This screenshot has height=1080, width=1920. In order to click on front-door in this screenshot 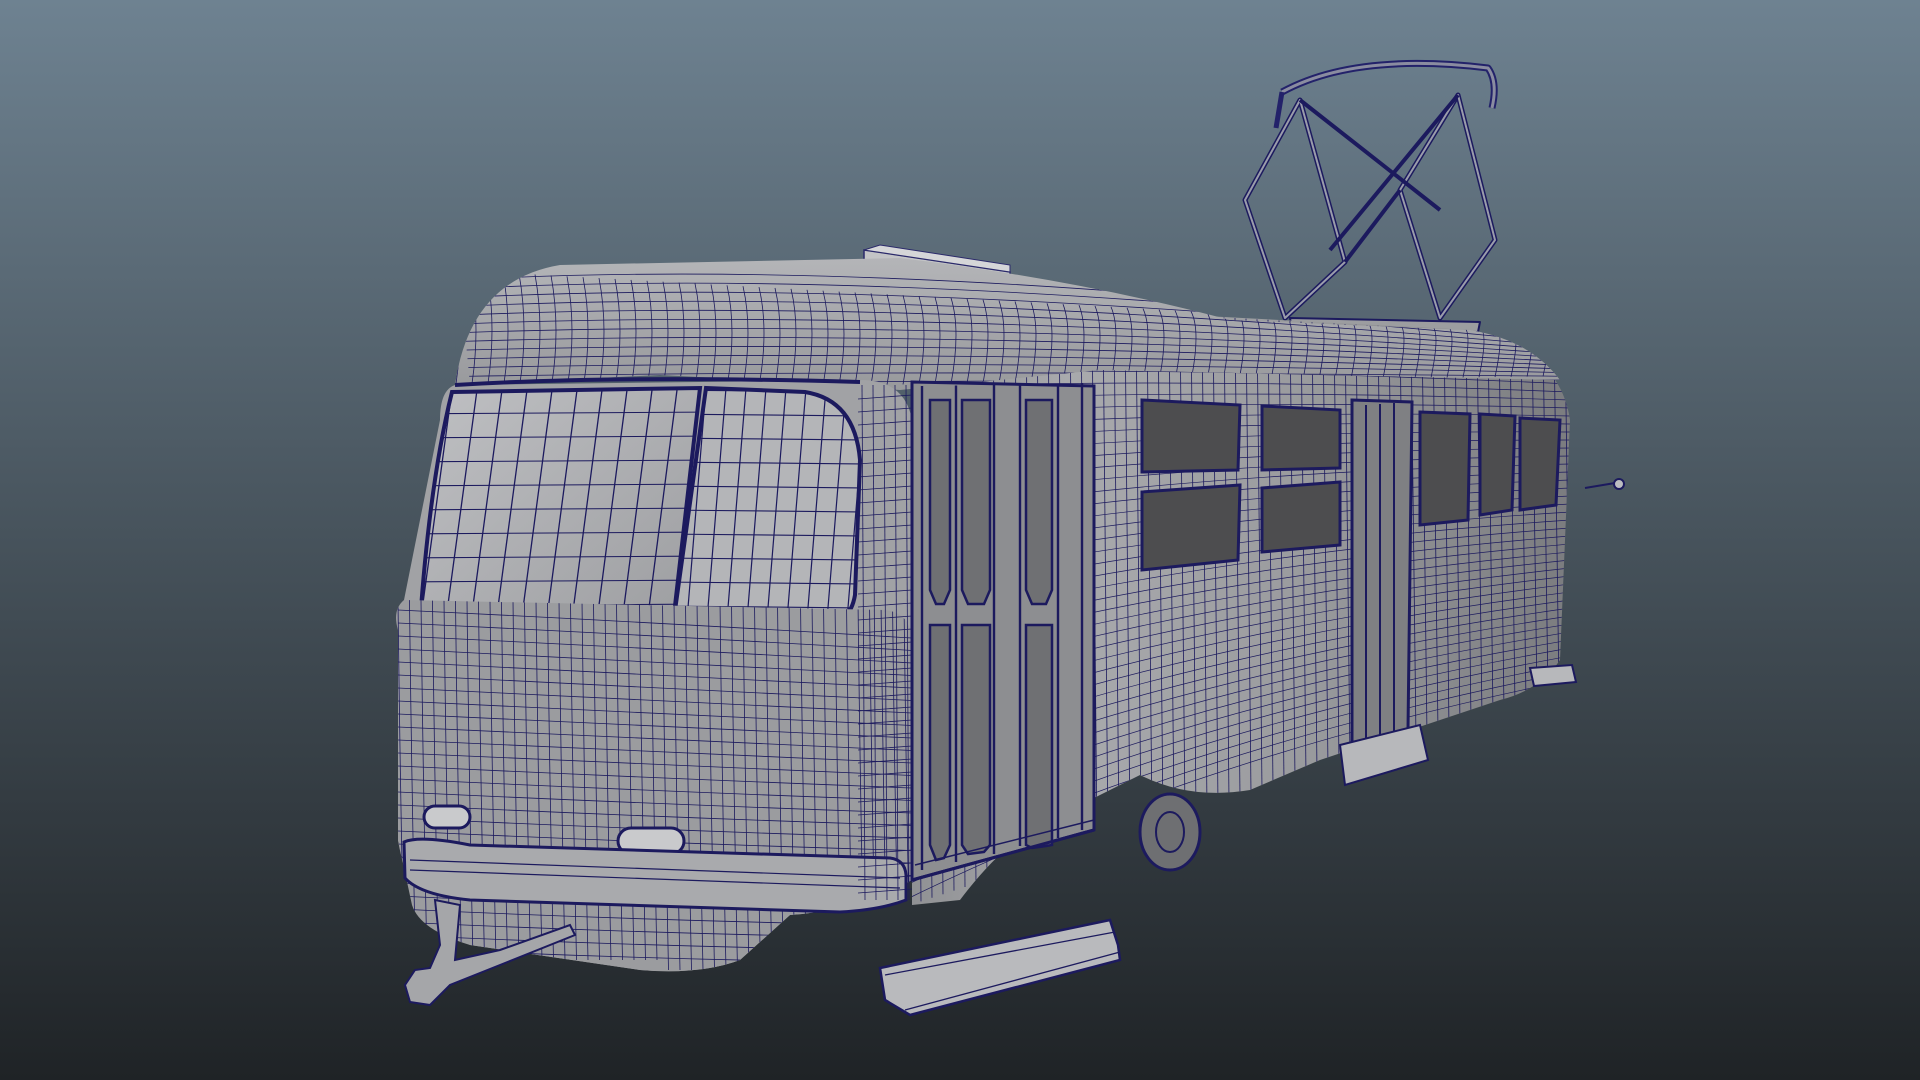, I will do `click(1003, 631)`.